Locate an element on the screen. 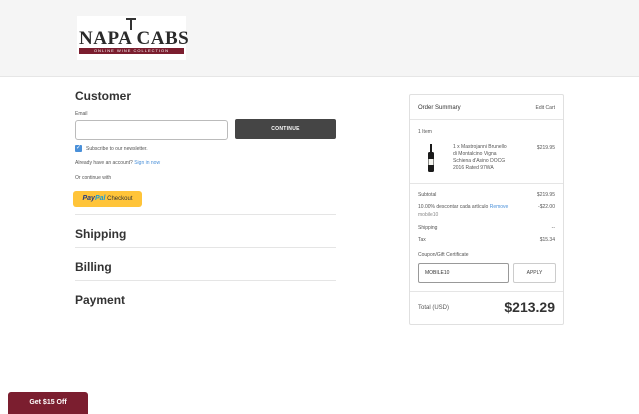  paypal-checkout-button: PayPal Checkout is located at coordinates (107, 199).